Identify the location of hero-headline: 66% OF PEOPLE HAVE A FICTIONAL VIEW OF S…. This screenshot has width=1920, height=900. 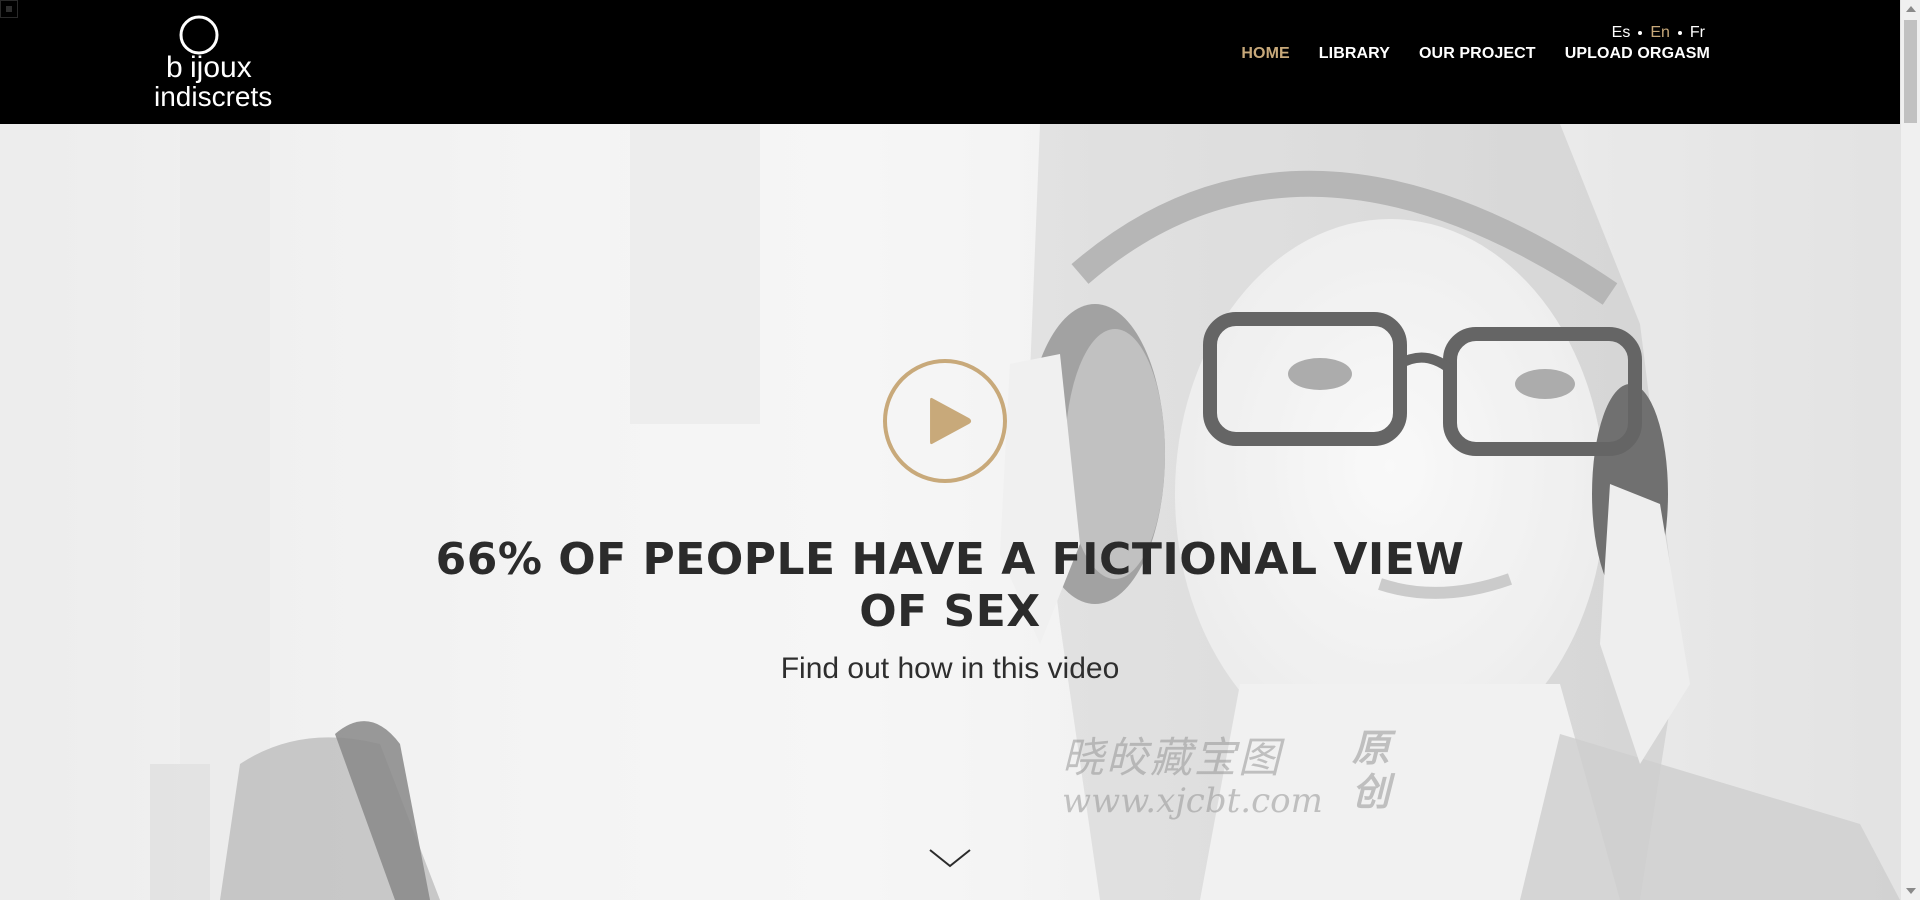
(950, 585).